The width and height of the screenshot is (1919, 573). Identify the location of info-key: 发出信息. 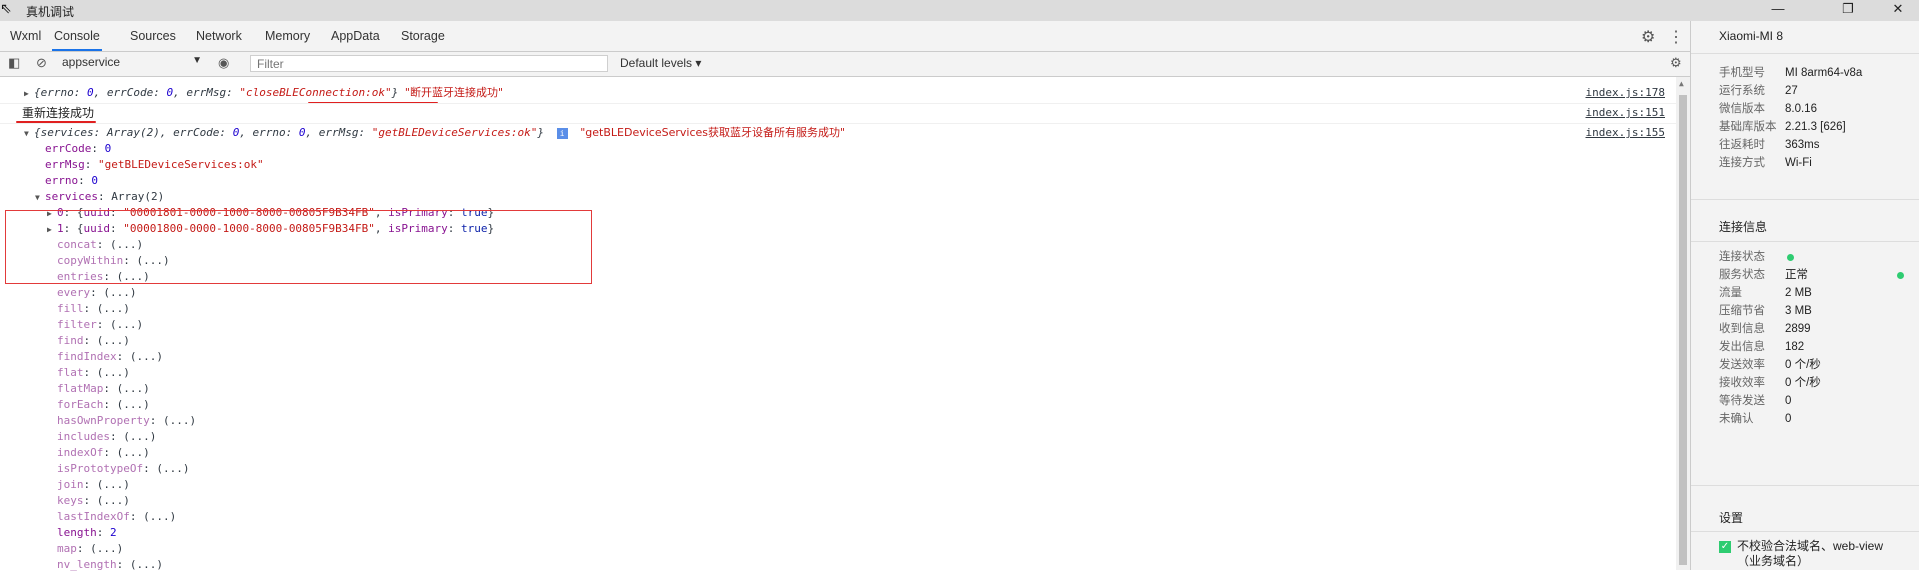
(1742, 347).